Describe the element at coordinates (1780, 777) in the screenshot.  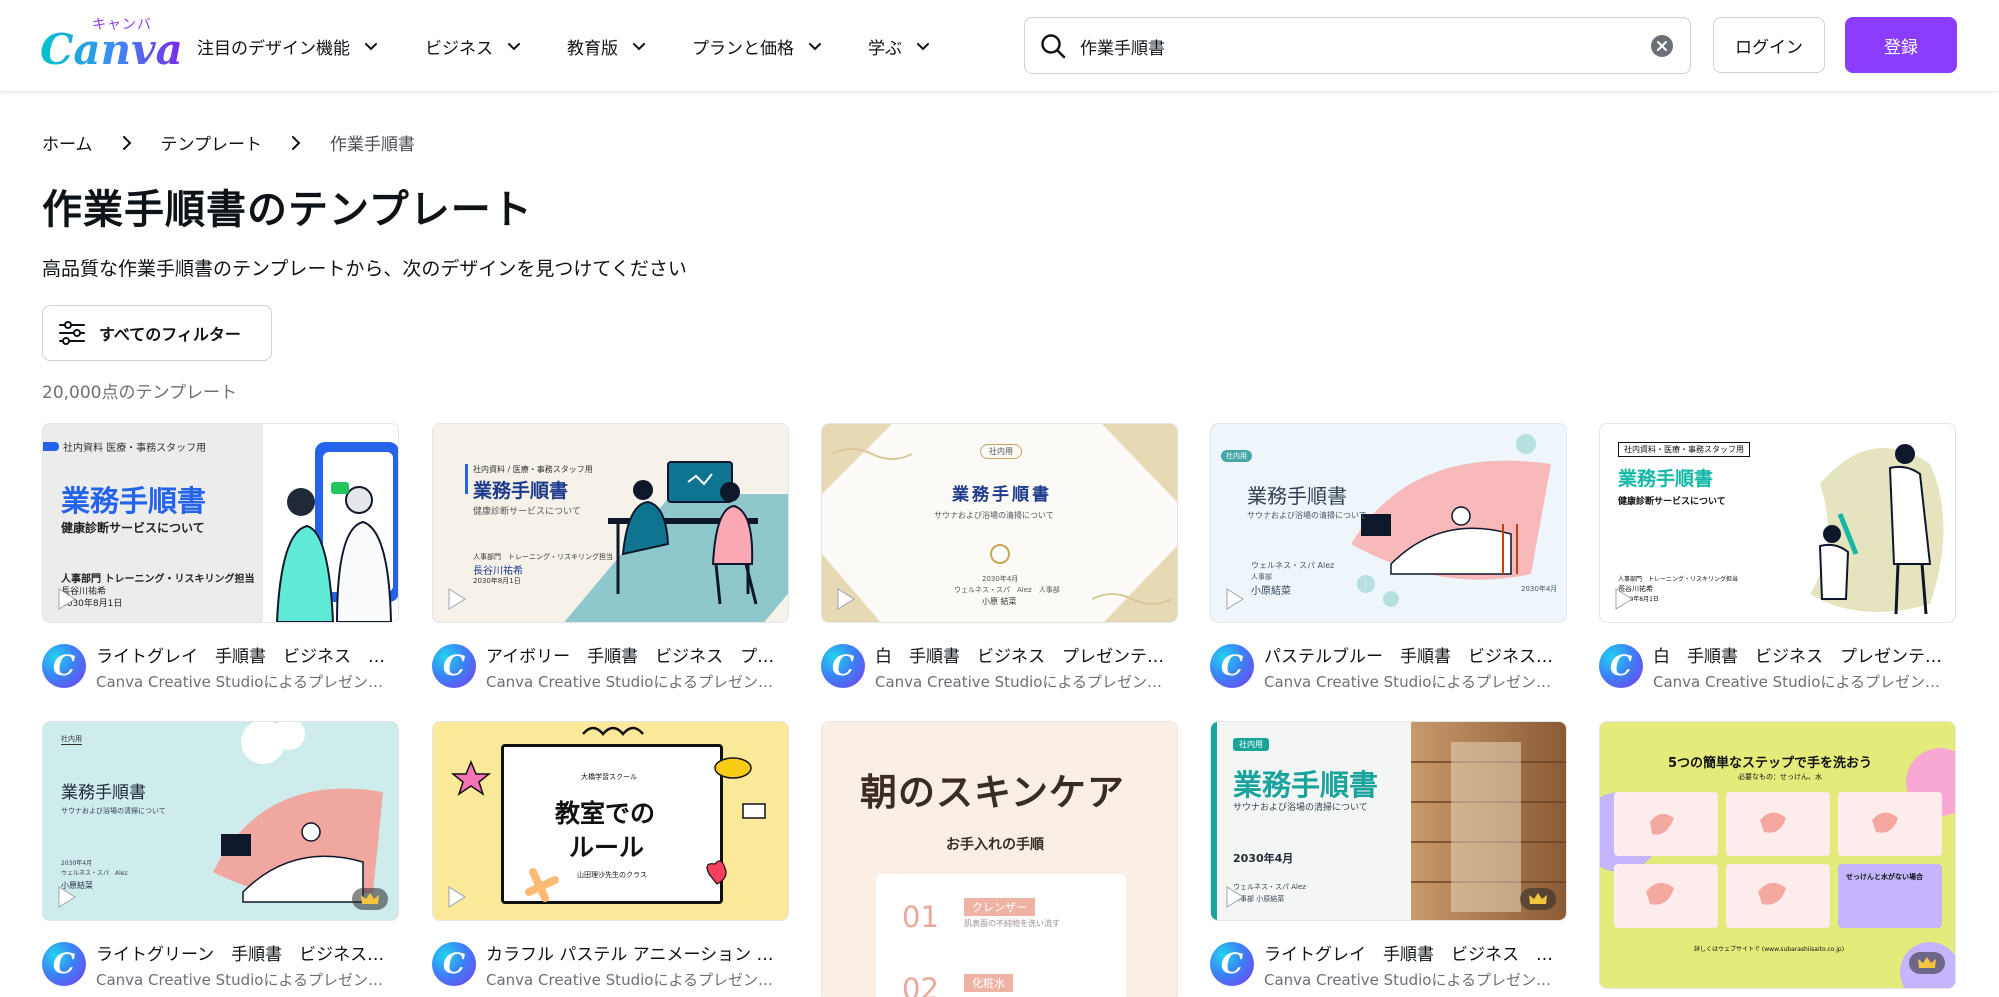
I see `thumb-subheading: 必要なもの：せっけん、水` at that location.